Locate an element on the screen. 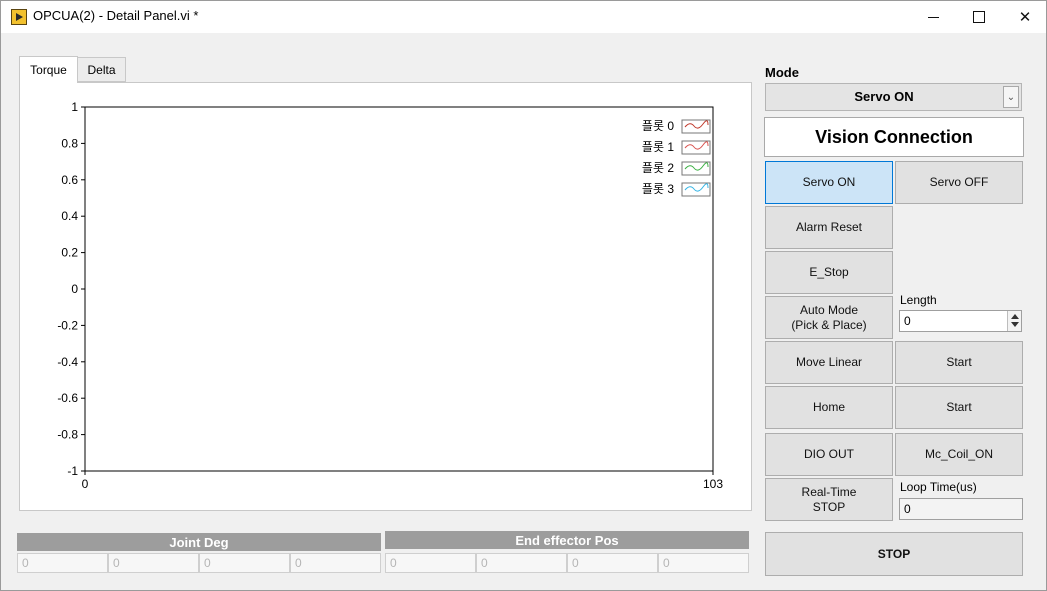 The image size is (1047, 591). y-tick-label: -0.4 is located at coordinates (67, 362).